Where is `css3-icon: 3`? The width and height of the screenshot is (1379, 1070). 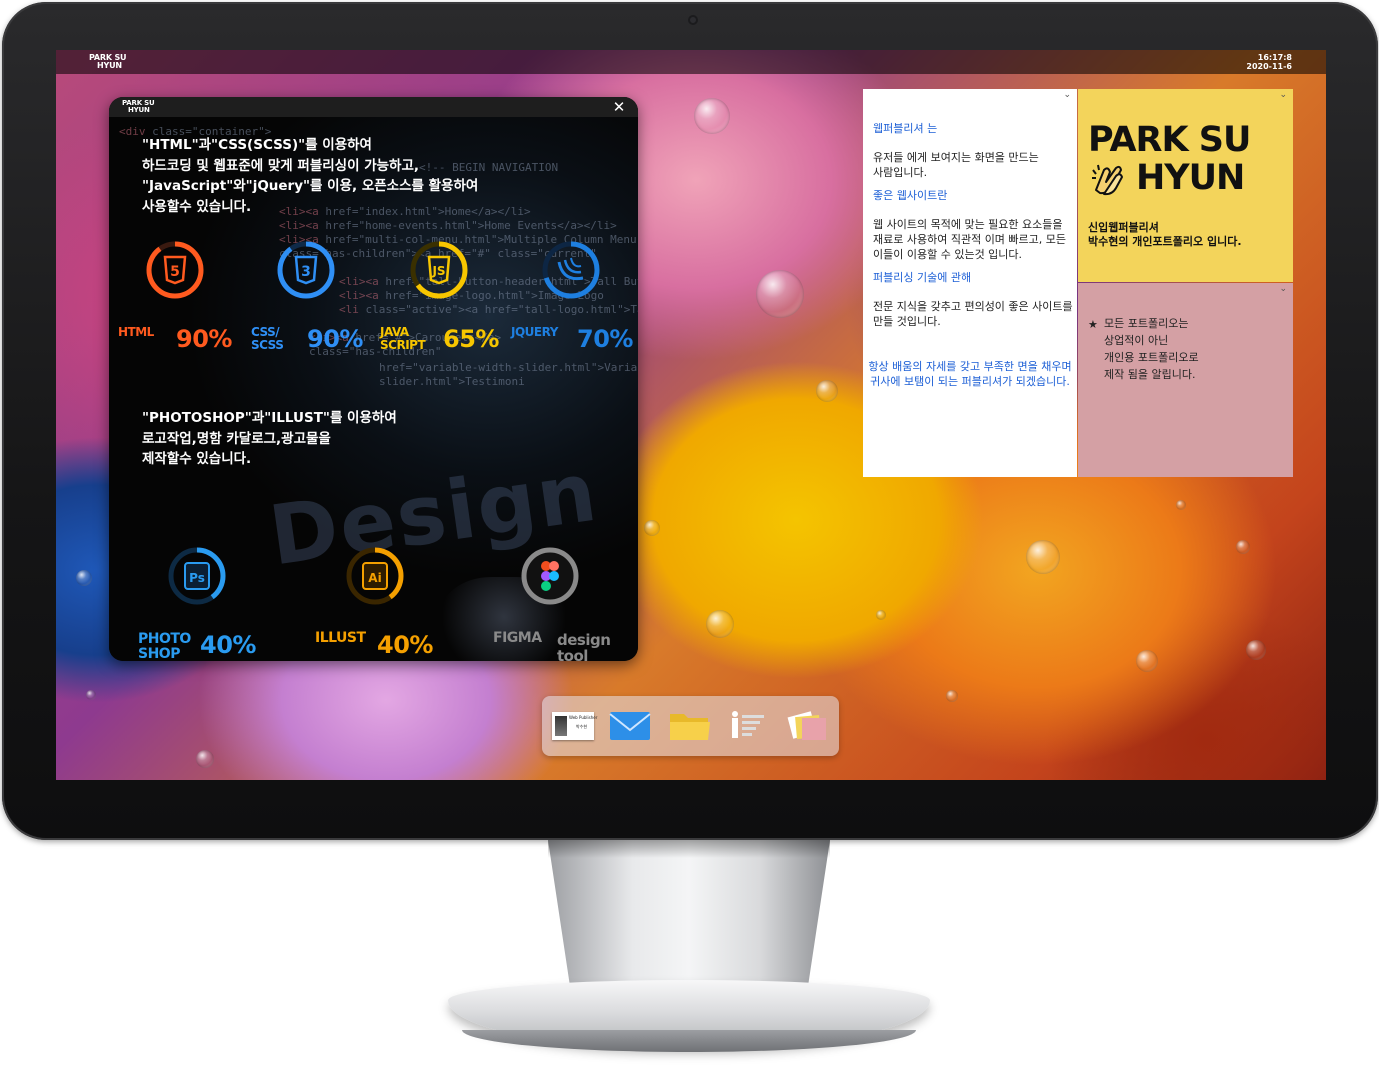
css3-icon: 3 is located at coordinates (306, 270).